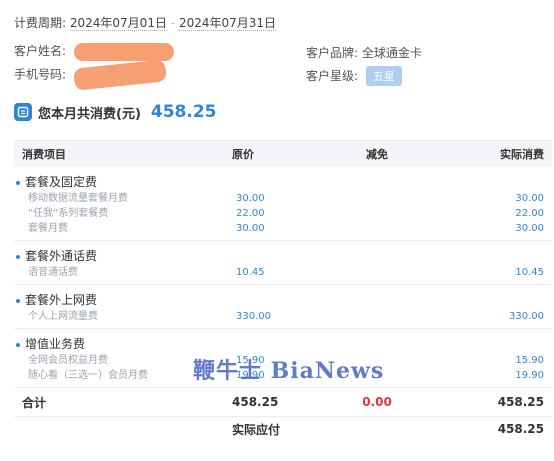 The width and height of the screenshot is (554, 461). Describe the element at coordinates (89, 114) in the screenshot. I see `summary-label: 您本月共消费(元)` at that location.